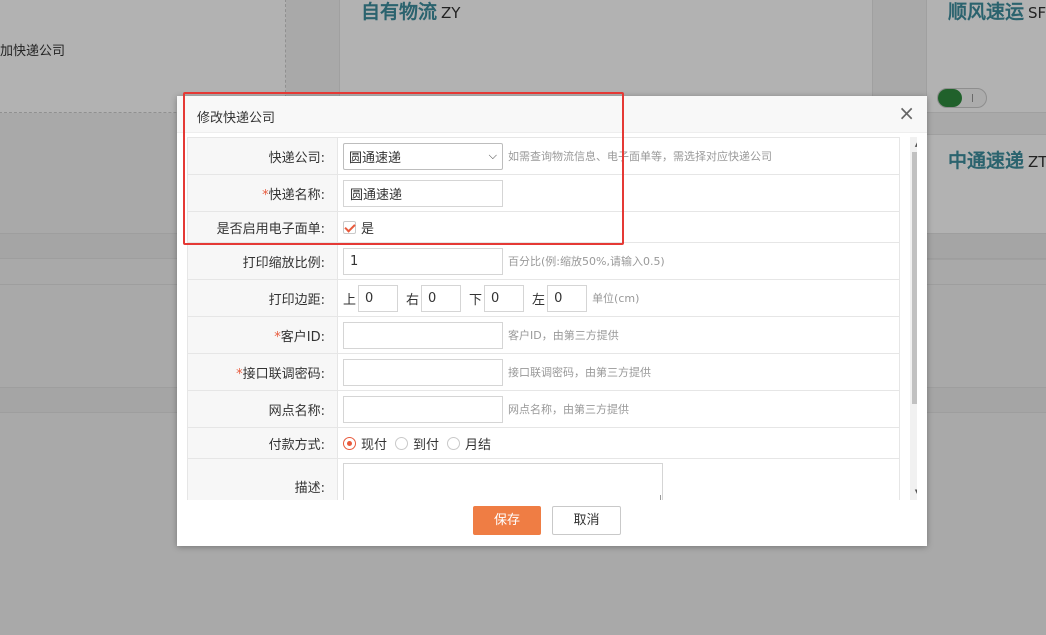  Describe the element at coordinates (552, 114) in the screenshot. I see `dialog-header: 修改快递公司 ×` at that location.